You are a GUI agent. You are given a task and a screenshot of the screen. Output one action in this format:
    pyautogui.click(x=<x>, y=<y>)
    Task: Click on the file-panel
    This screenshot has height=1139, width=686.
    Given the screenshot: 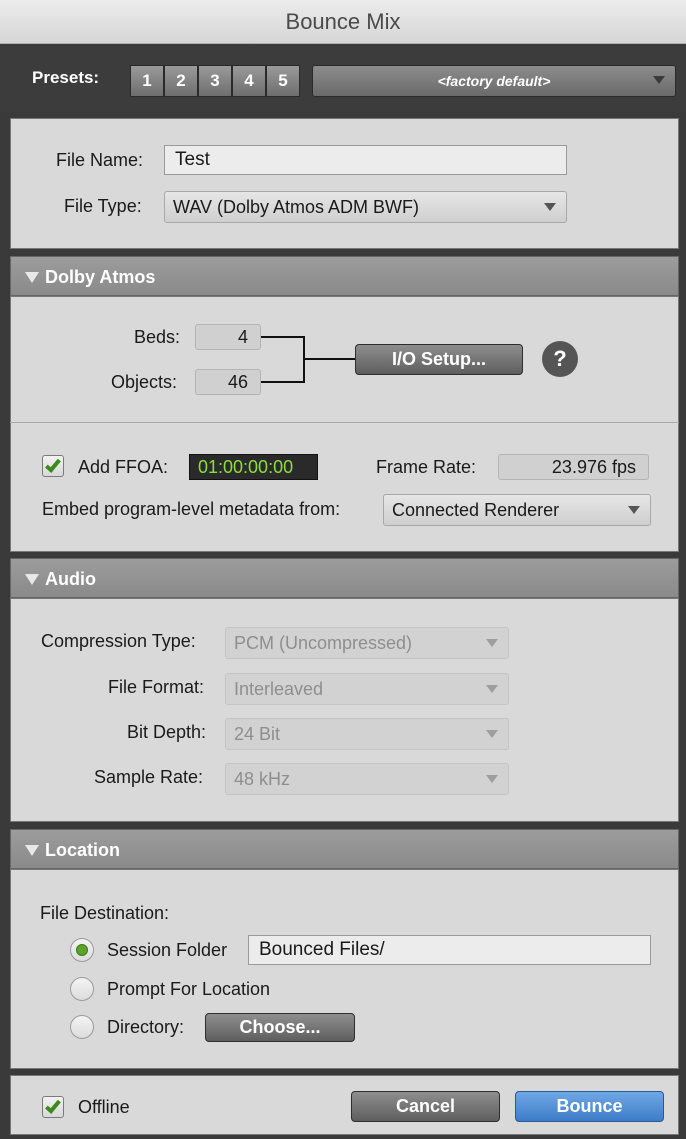 What is the action you would take?
    pyautogui.click(x=344, y=183)
    